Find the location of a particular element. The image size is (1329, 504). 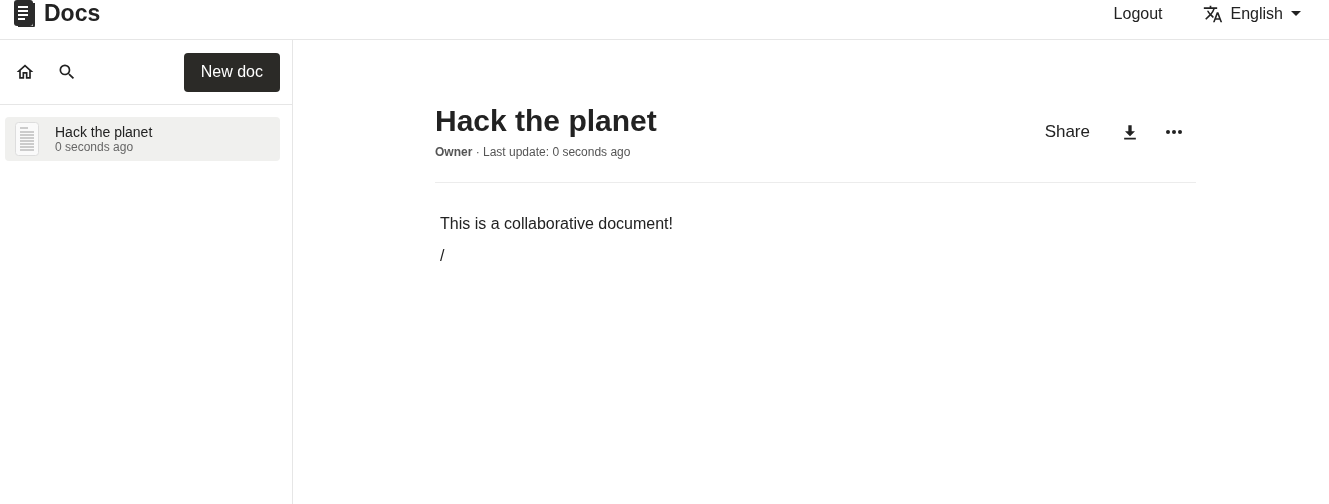

document-icon is located at coordinates (27, 139).